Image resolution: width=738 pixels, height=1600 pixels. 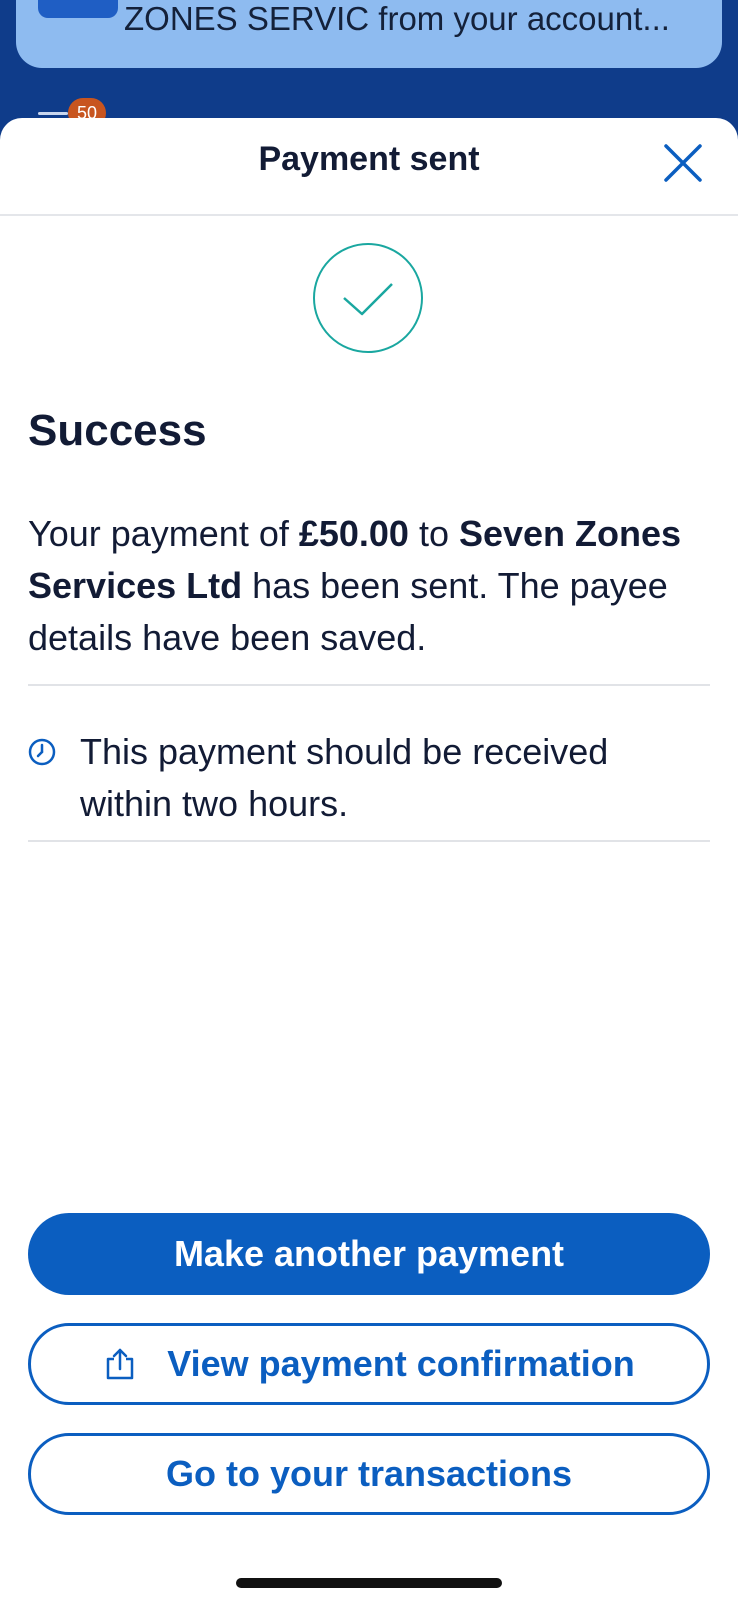 I want to click on go-to-transactions-label: Go to your transactions, so click(x=369, y=1473).